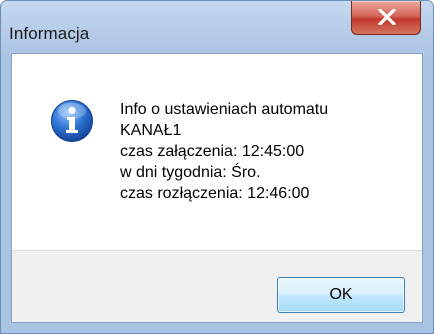  What do you see at coordinates (341, 295) in the screenshot?
I see `ok-button: OK` at bounding box center [341, 295].